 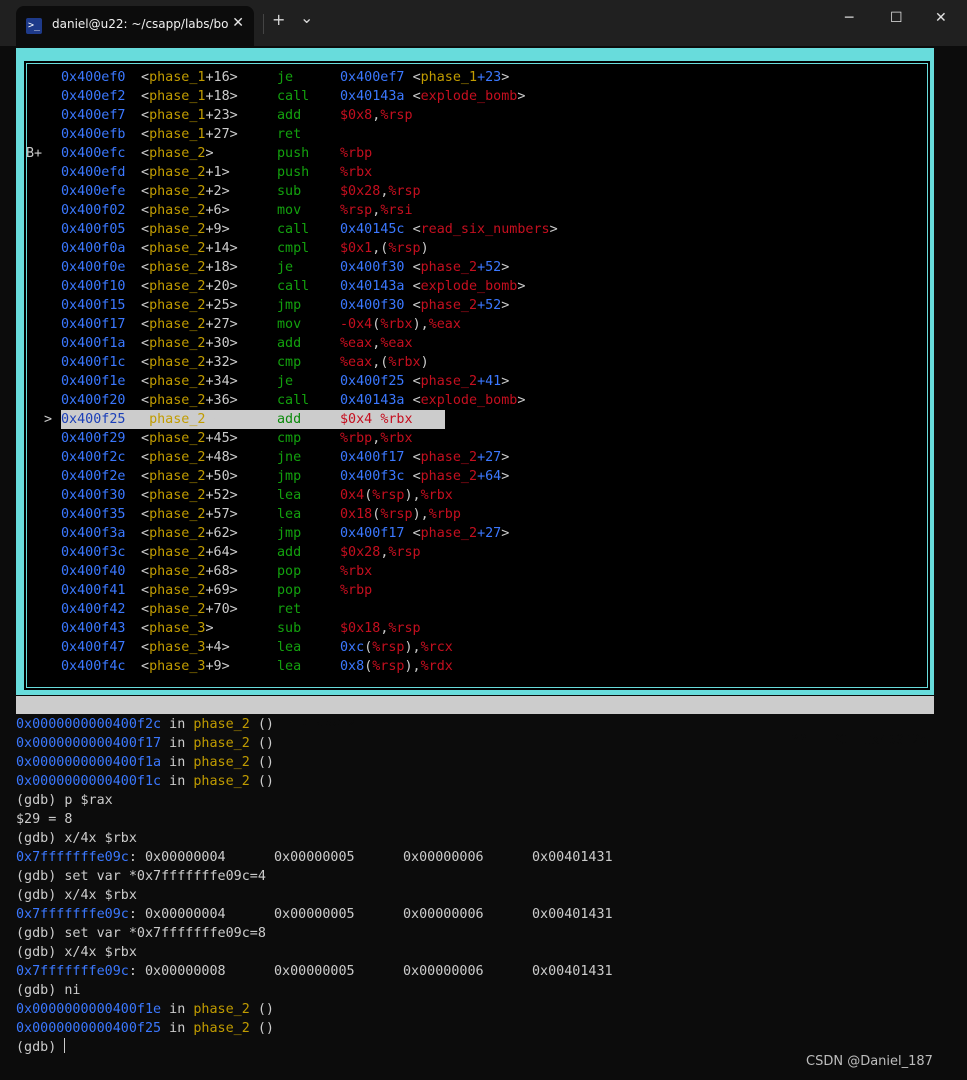 What do you see at coordinates (376, 533) in the screenshot?
I see `operand: 0x400f17` at bounding box center [376, 533].